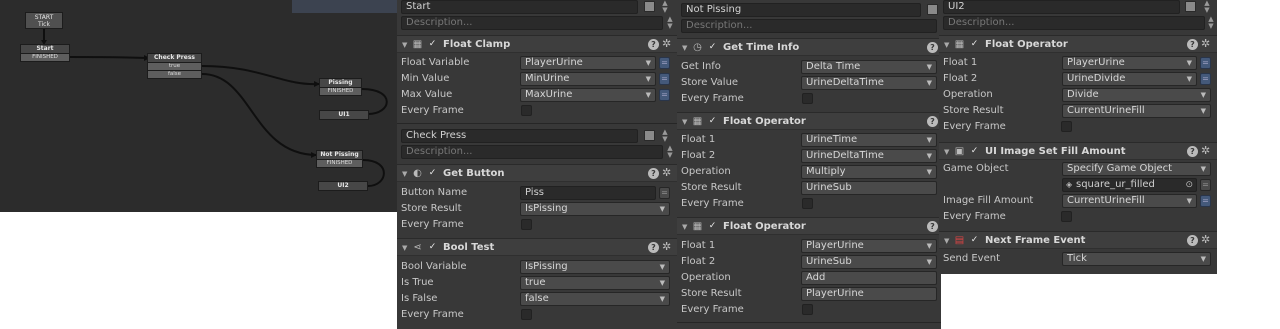  What do you see at coordinates (588, 79) in the screenshot?
I see `min-value-dropdown: MinUrine ▼` at bounding box center [588, 79].